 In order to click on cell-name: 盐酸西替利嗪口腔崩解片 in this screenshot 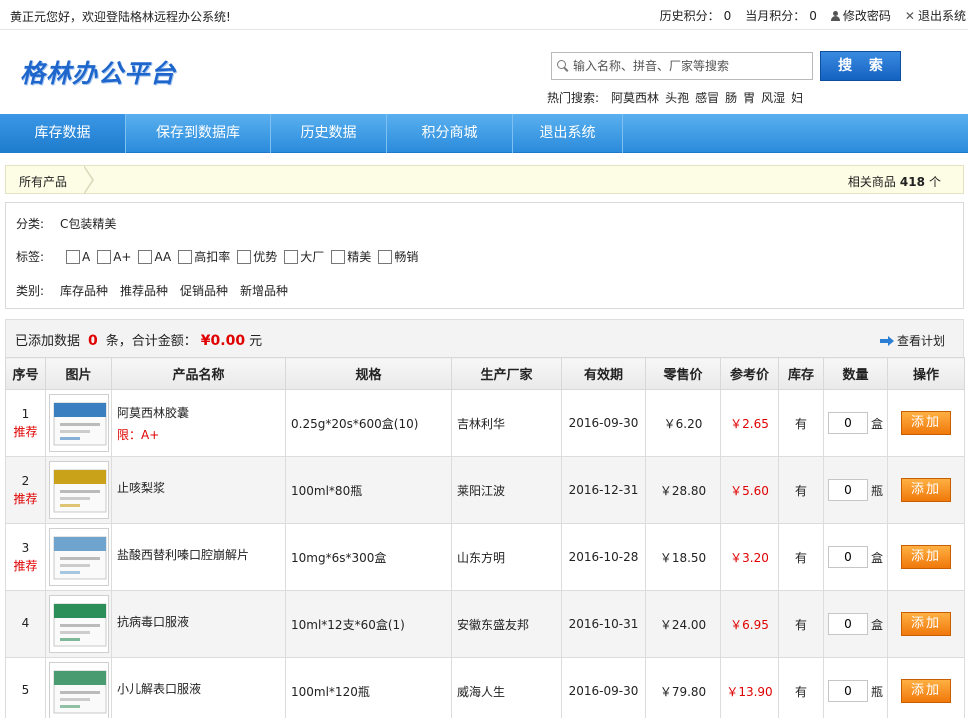, I will do `click(198, 557)`.